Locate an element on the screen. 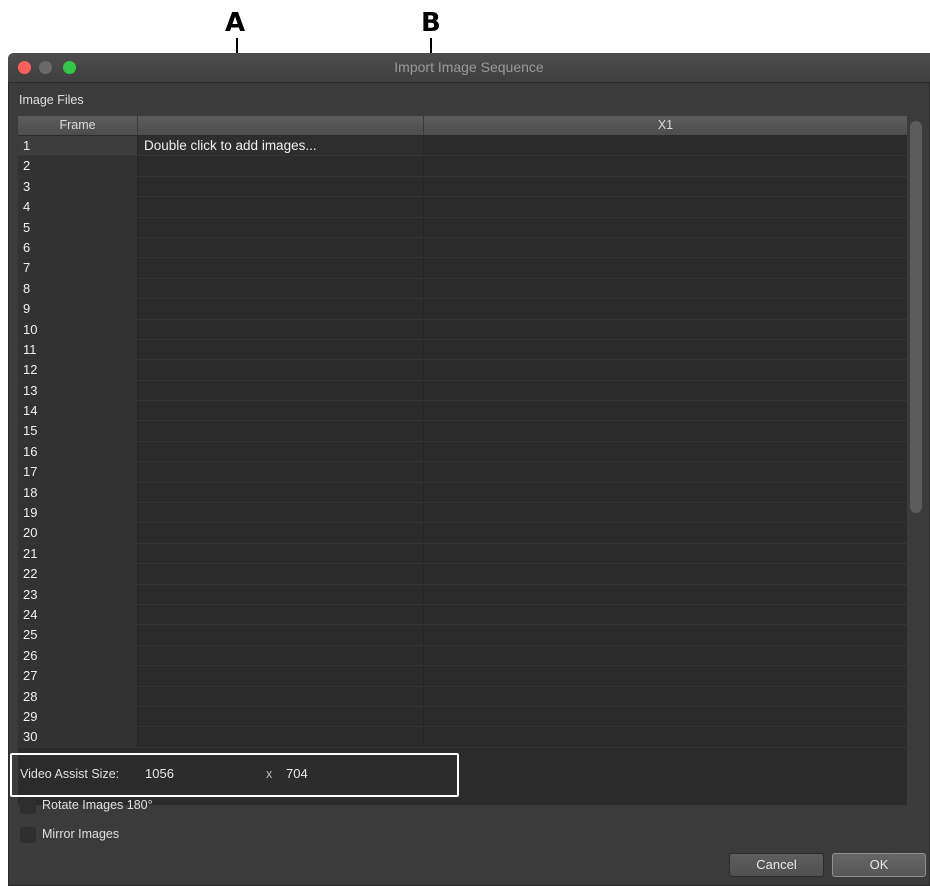 This screenshot has width=930, height=886. table-row: 11 is located at coordinates (462, 350).